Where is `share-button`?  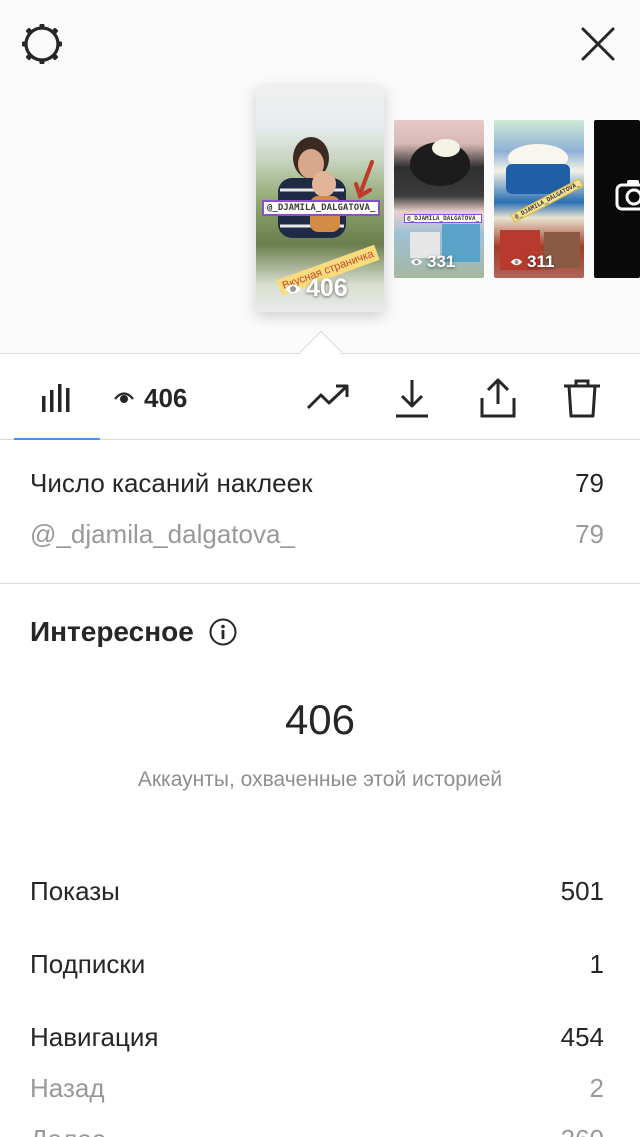
share-button is located at coordinates (498, 398).